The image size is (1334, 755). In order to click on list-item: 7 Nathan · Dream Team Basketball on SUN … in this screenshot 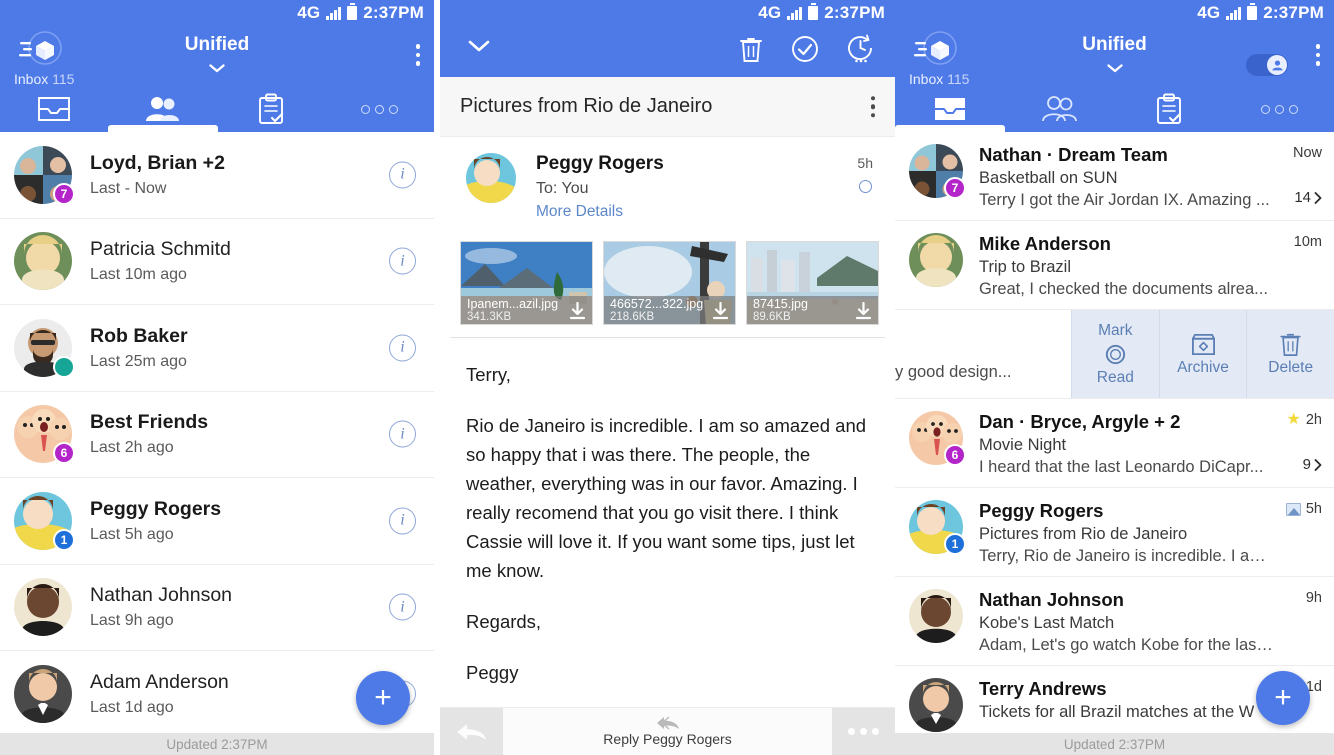, I will do `click(1114, 176)`.